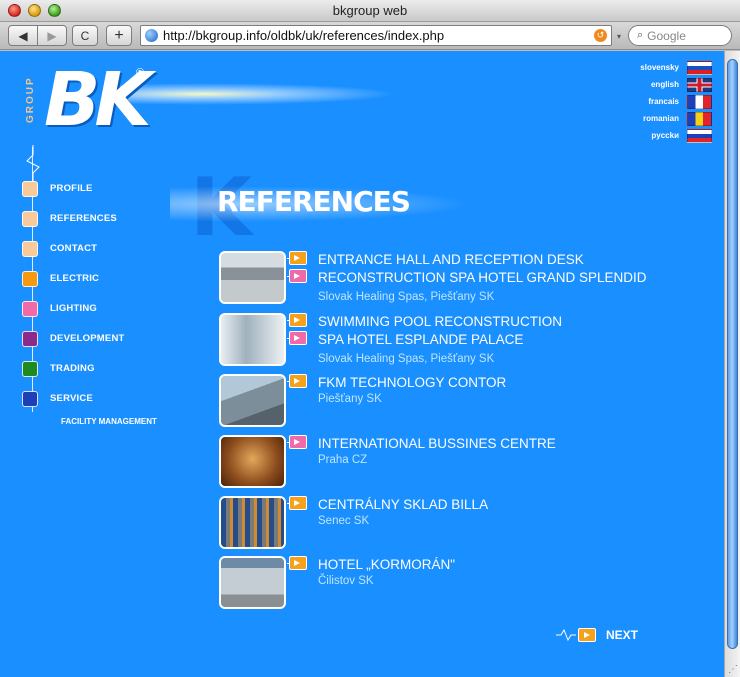 This screenshot has width=740, height=677. I want to click on next-label: NEXT, so click(622, 635).